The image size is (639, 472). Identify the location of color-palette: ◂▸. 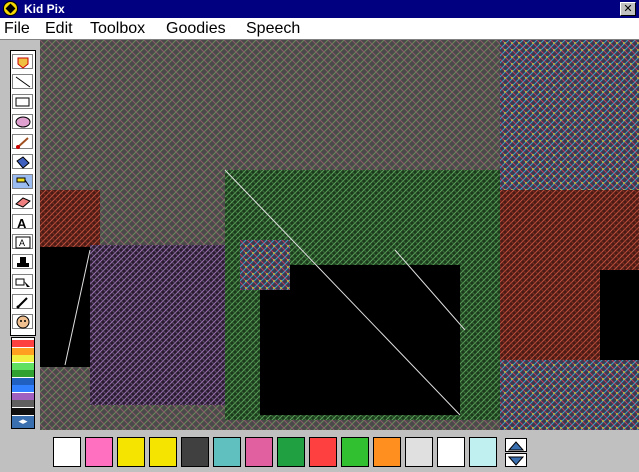
(23, 383).